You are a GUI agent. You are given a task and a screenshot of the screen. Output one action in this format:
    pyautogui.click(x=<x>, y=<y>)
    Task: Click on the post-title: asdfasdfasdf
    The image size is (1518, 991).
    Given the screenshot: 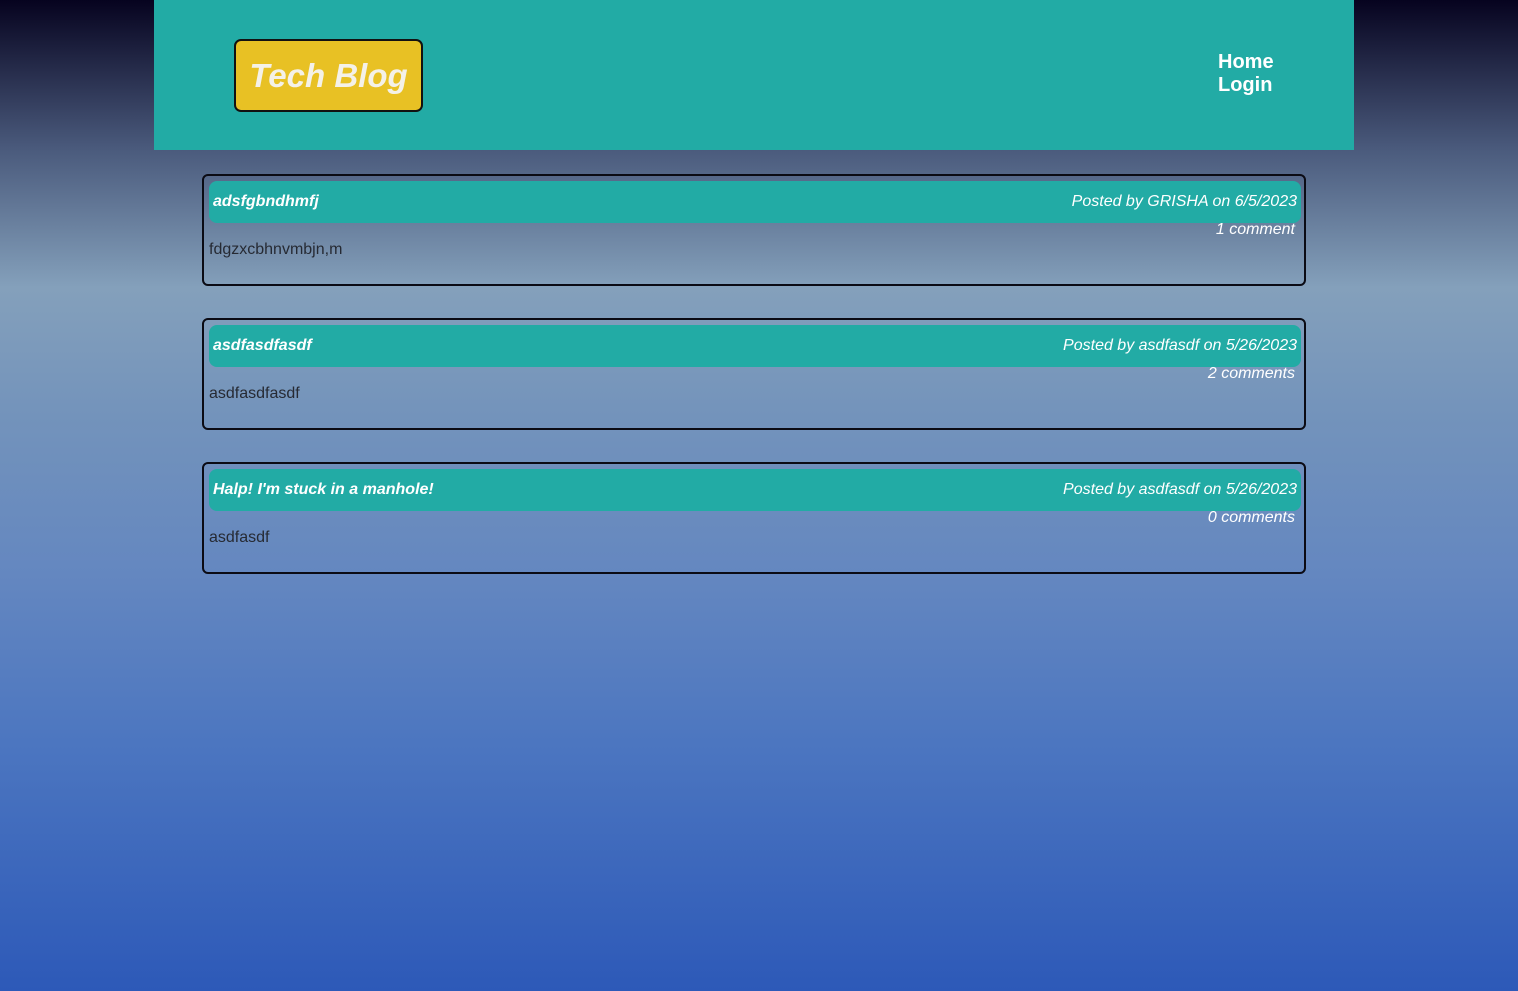 What is the action you would take?
    pyautogui.click(x=262, y=346)
    